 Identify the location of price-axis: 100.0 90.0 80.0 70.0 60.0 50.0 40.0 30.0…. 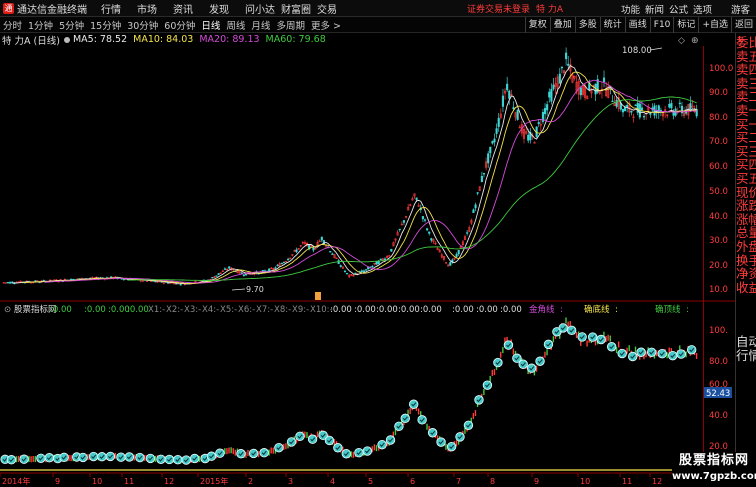
(721, 179).